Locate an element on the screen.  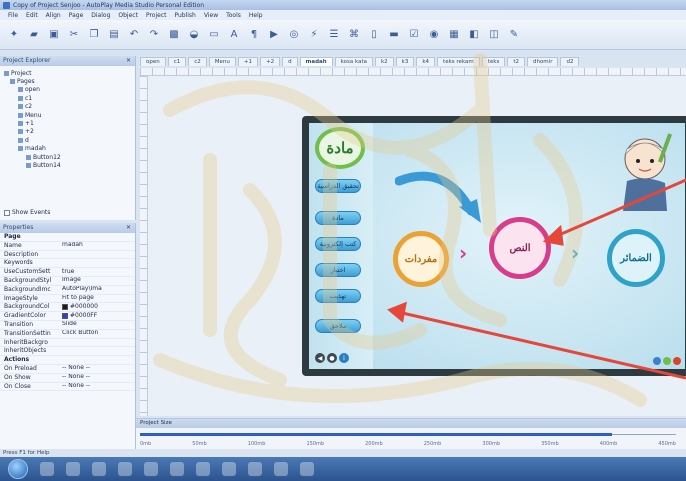
copy-icon: ❐ is located at coordinates (94, 35).